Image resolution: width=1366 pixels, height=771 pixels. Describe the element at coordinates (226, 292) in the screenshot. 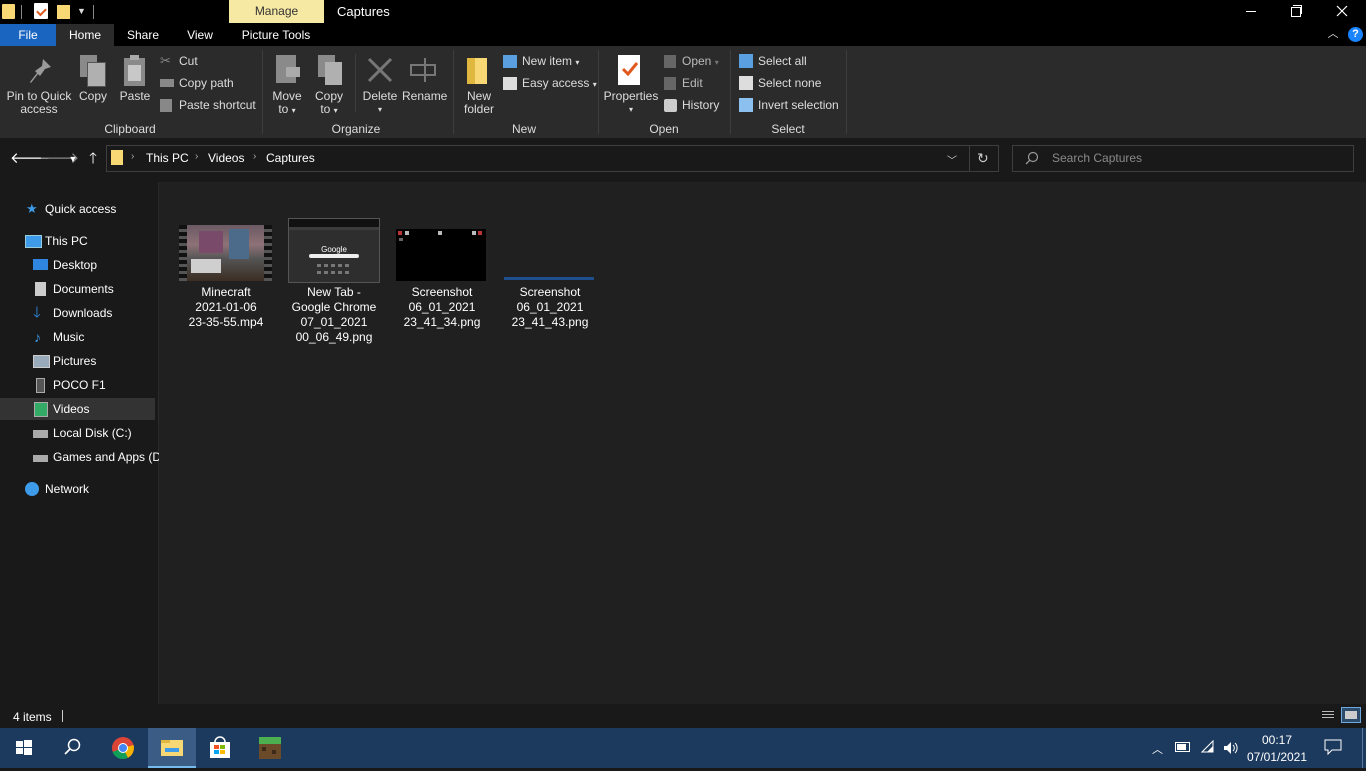

I see `file-name: Minecraft` at that location.